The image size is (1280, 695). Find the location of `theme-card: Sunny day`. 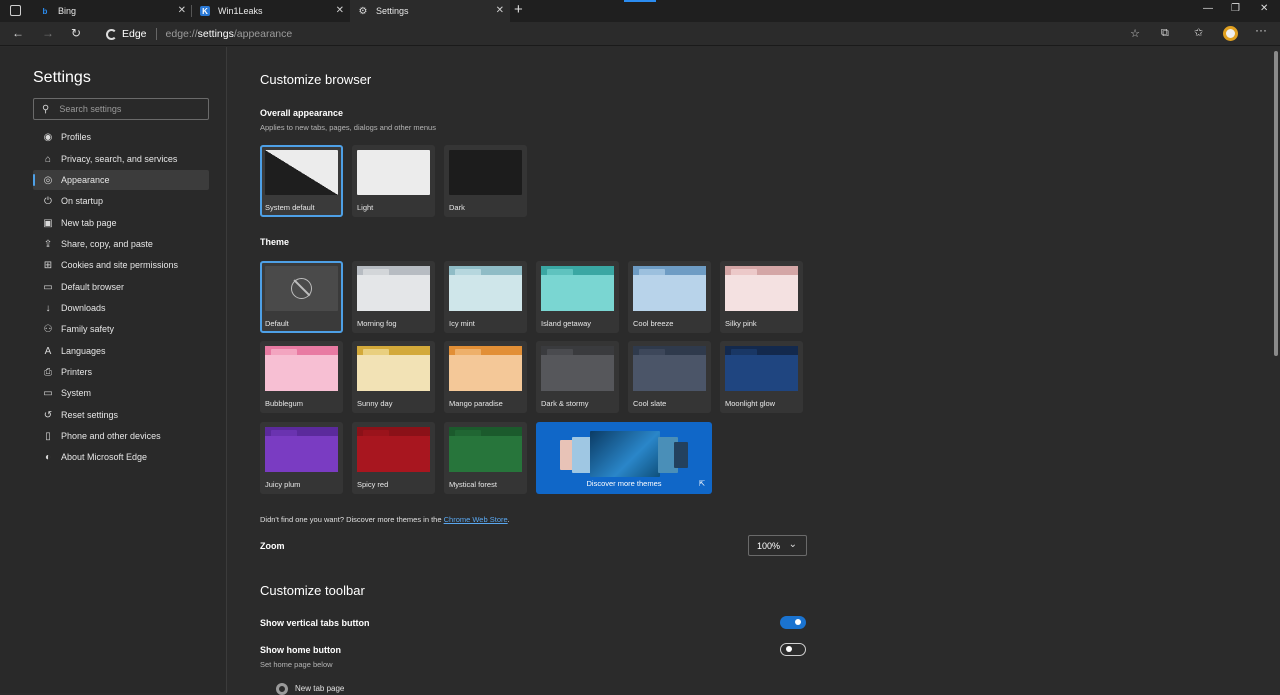

theme-card: Sunny day is located at coordinates (393, 377).